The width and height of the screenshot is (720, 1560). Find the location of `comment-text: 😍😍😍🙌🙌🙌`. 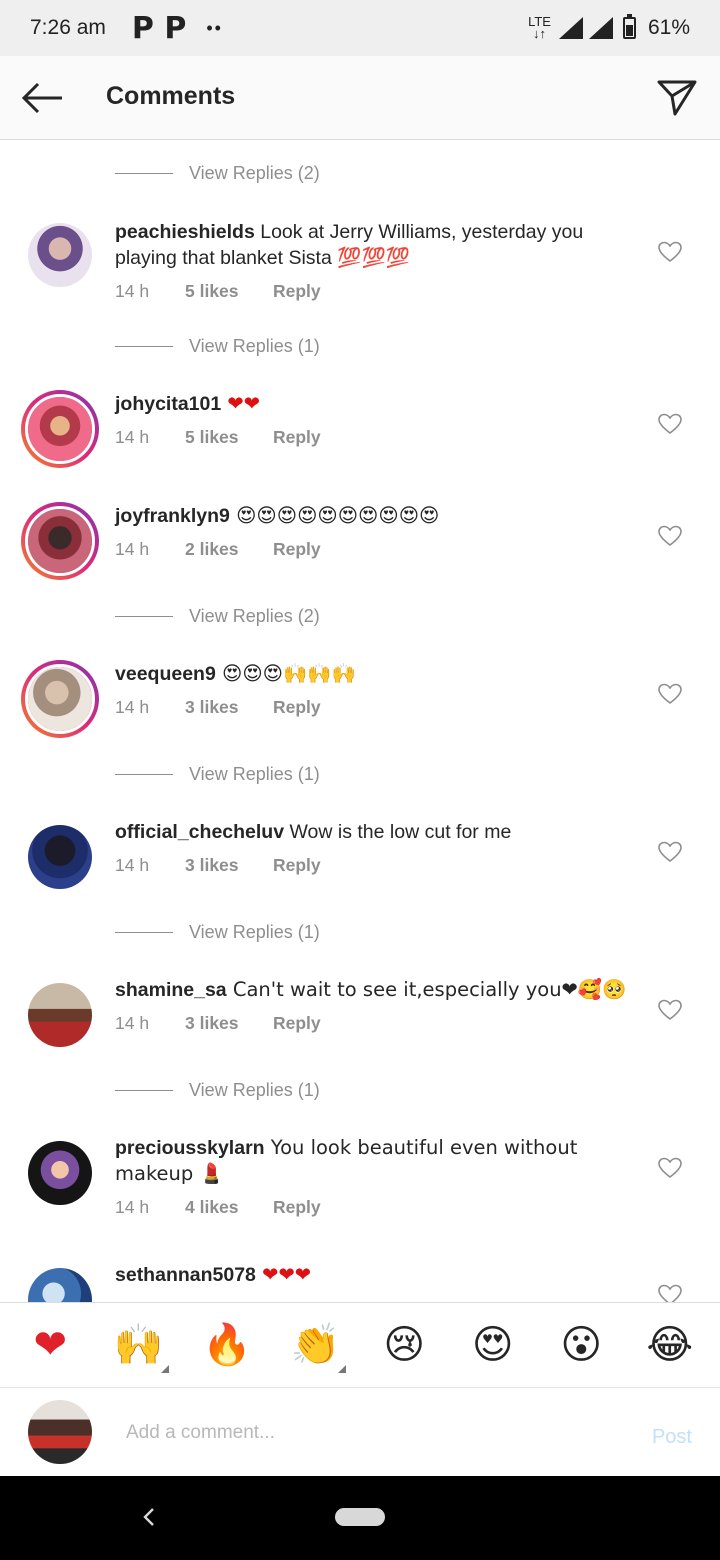

comment-text: 😍😍😍🙌🙌🙌 is located at coordinates (285, 673).